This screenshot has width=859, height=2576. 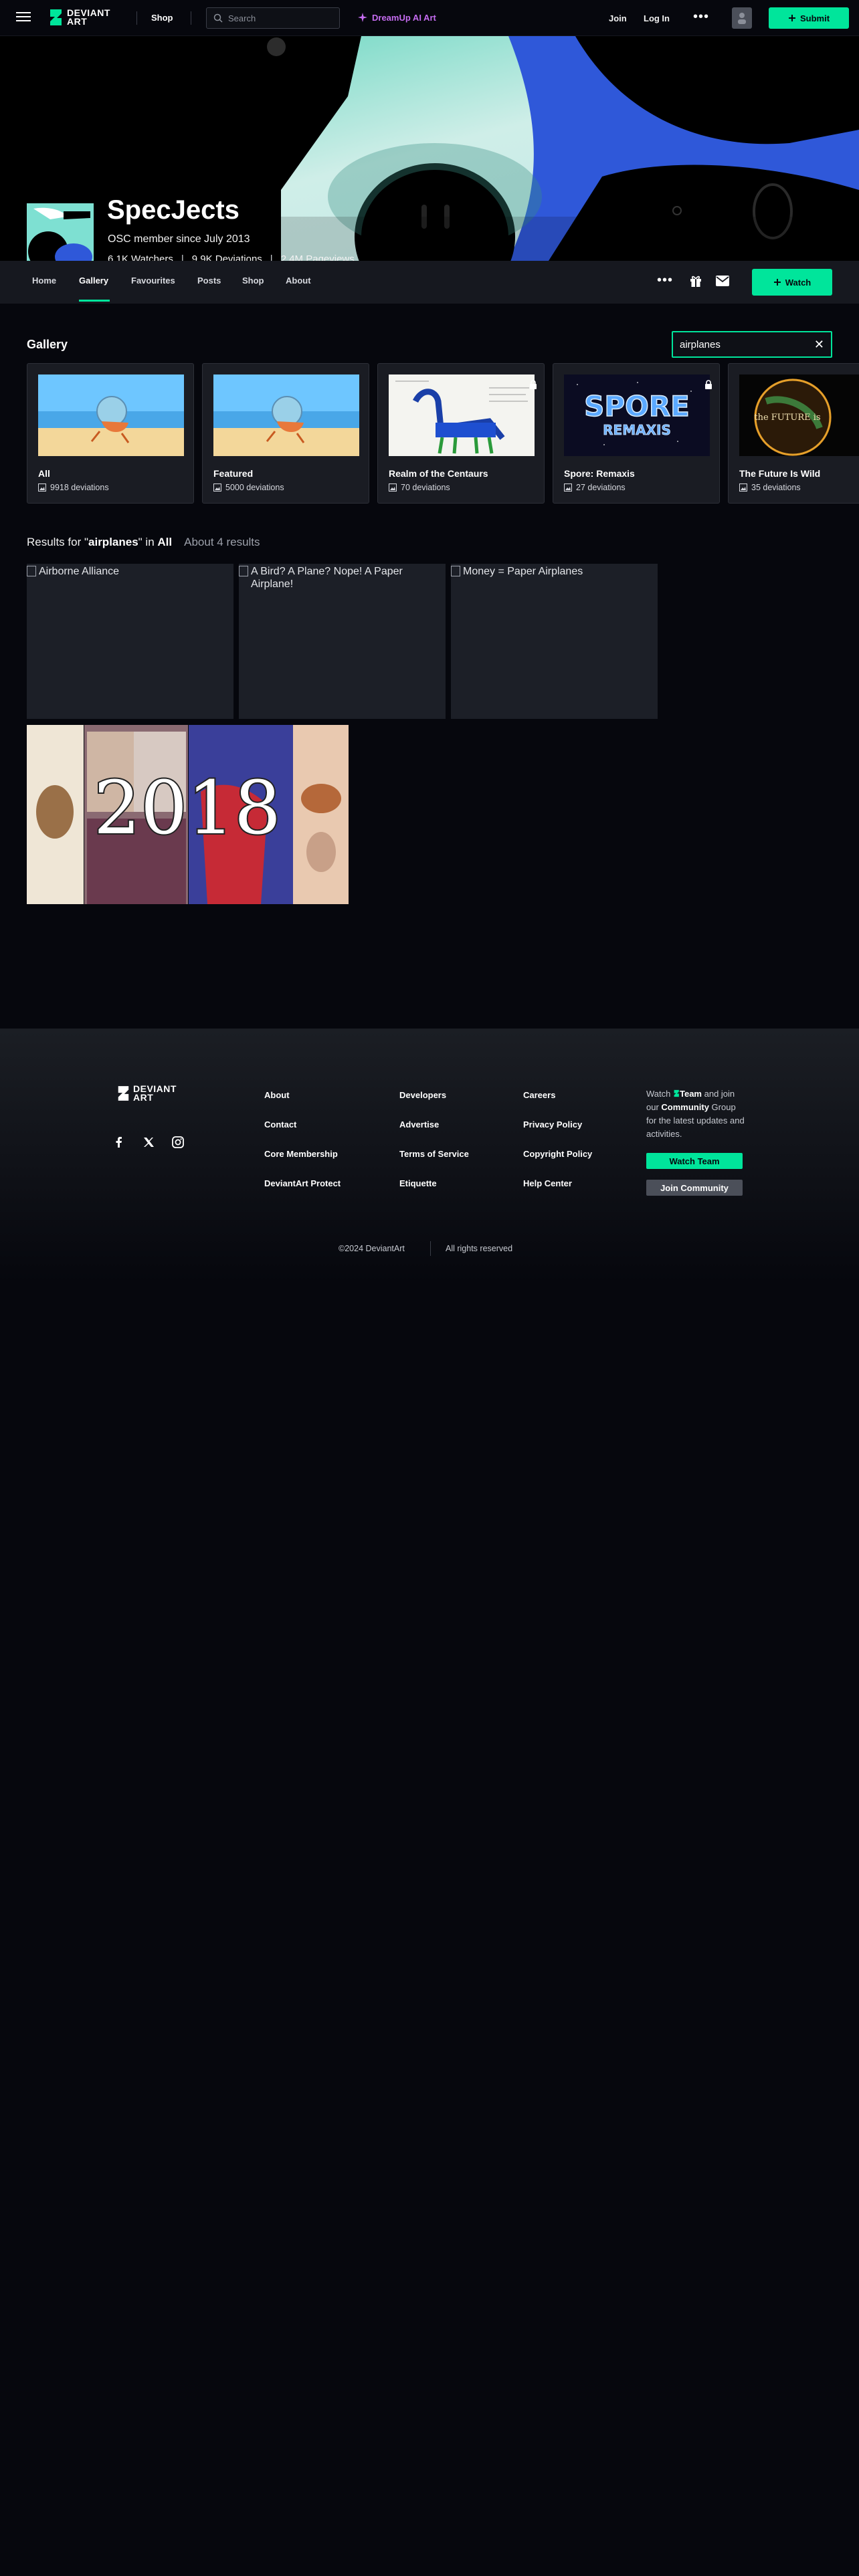 What do you see at coordinates (461, 433) in the screenshot?
I see `folder-card: Realm of the Centaurs 70 deviations` at bounding box center [461, 433].